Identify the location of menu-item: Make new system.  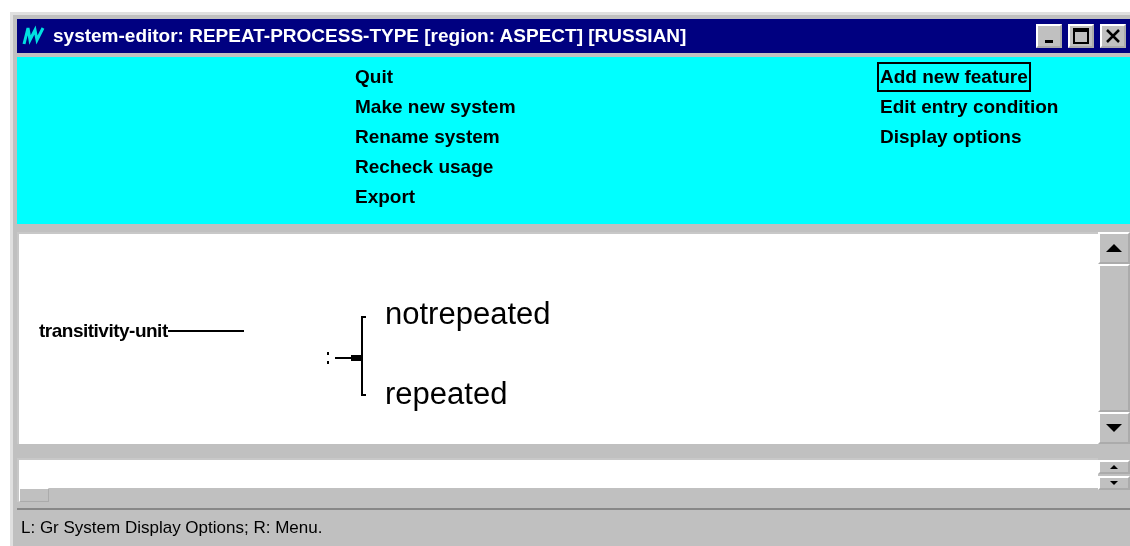
(435, 107).